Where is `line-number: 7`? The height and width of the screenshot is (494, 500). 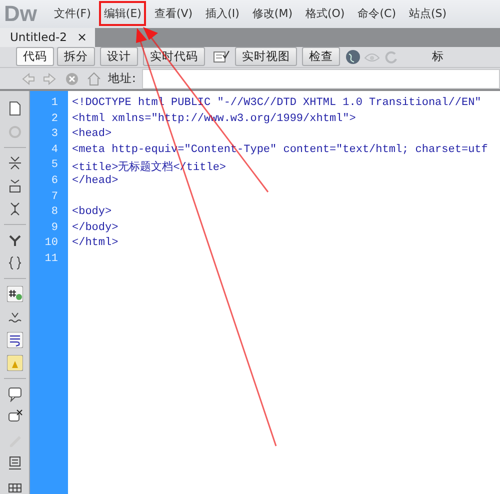
line-number: 7 is located at coordinates (54, 197).